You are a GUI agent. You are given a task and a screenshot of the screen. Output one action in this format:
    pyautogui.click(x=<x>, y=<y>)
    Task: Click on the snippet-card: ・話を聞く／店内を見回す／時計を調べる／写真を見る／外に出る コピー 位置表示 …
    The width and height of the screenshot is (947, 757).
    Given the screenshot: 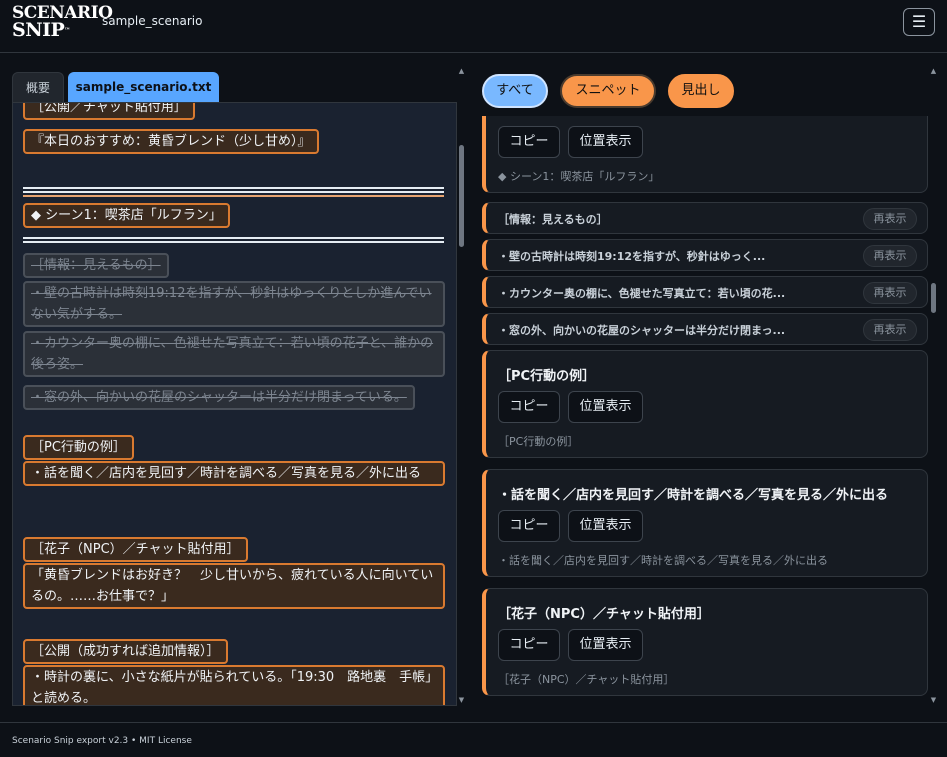 What is the action you would take?
    pyautogui.click(x=705, y=523)
    